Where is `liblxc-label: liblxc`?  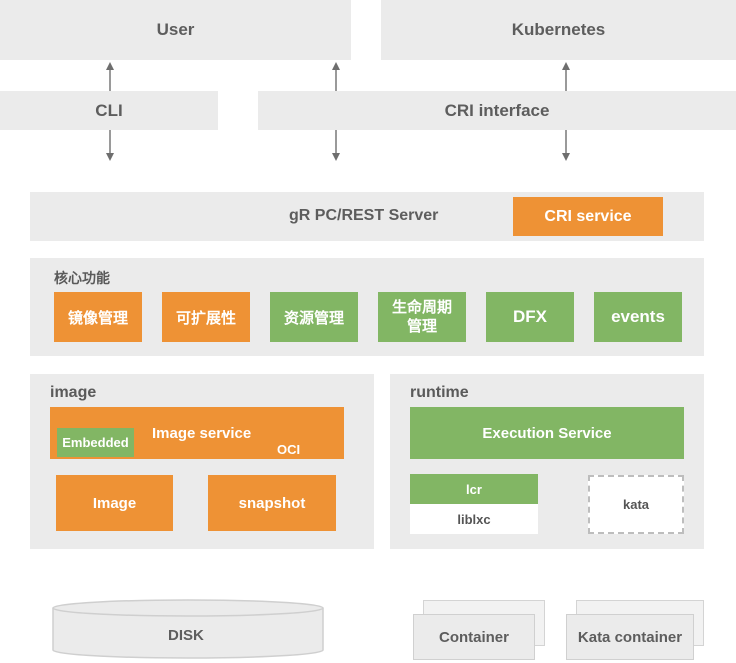 liblxc-label: liblxc is located at coordinates (474, 519).